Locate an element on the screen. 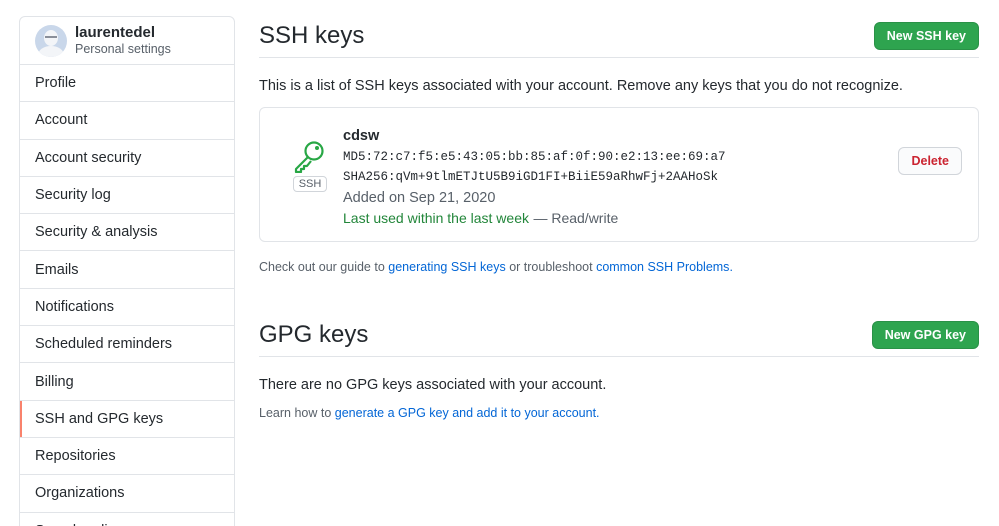  ssh-badge: SSH is located at coordinates (310, 184).